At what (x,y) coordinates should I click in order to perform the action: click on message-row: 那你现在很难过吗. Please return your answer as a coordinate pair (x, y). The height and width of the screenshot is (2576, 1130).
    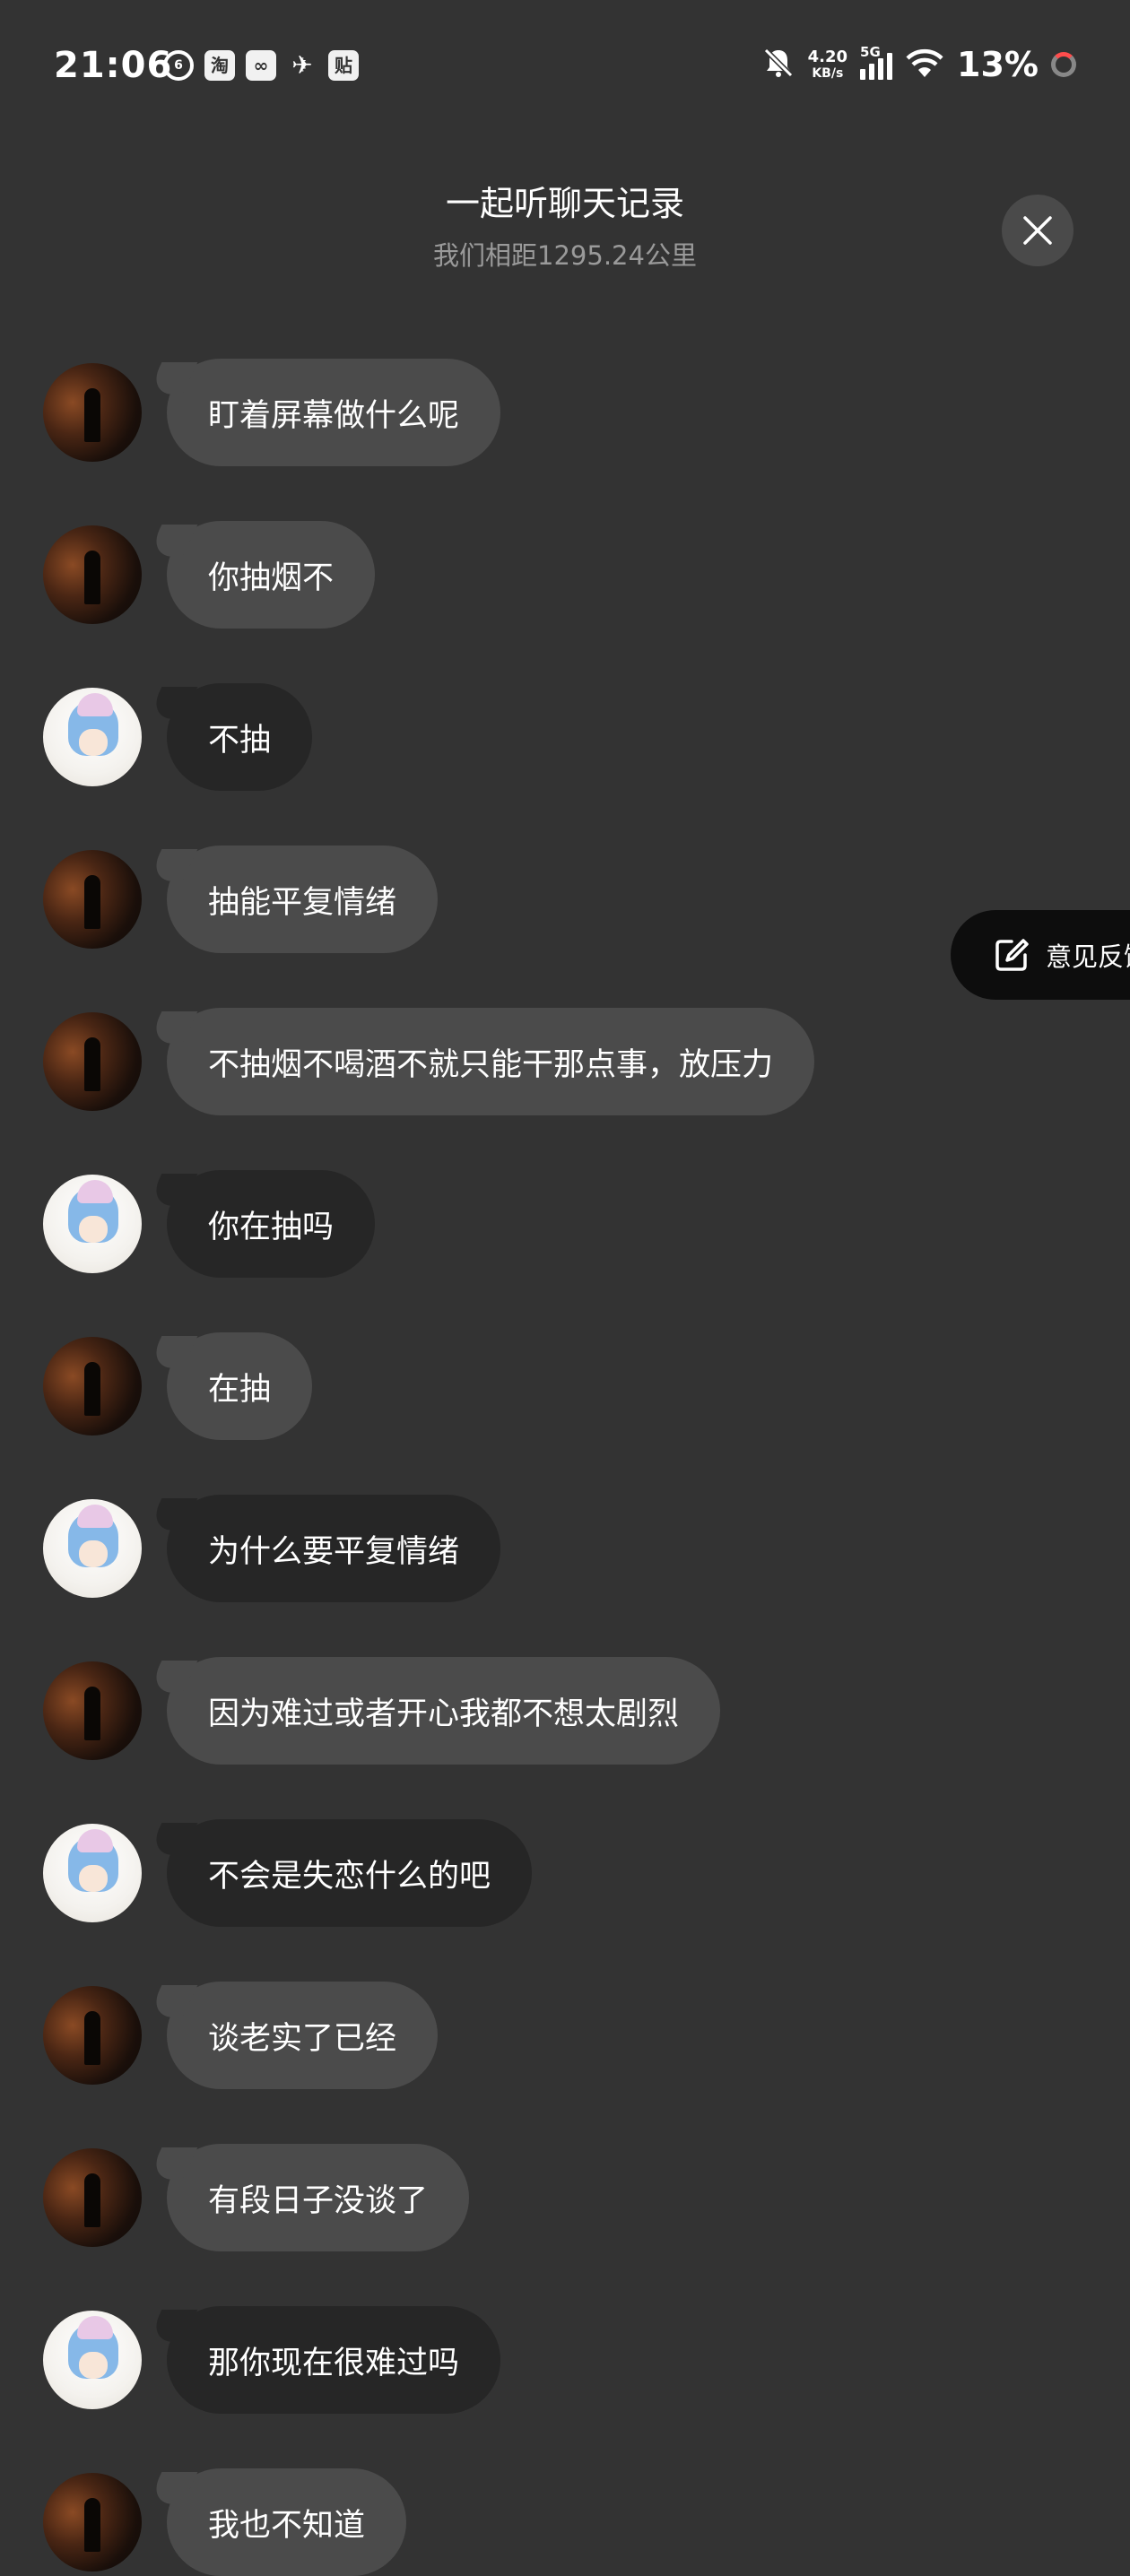
    Looking at the image, I should click on (272, 2360).